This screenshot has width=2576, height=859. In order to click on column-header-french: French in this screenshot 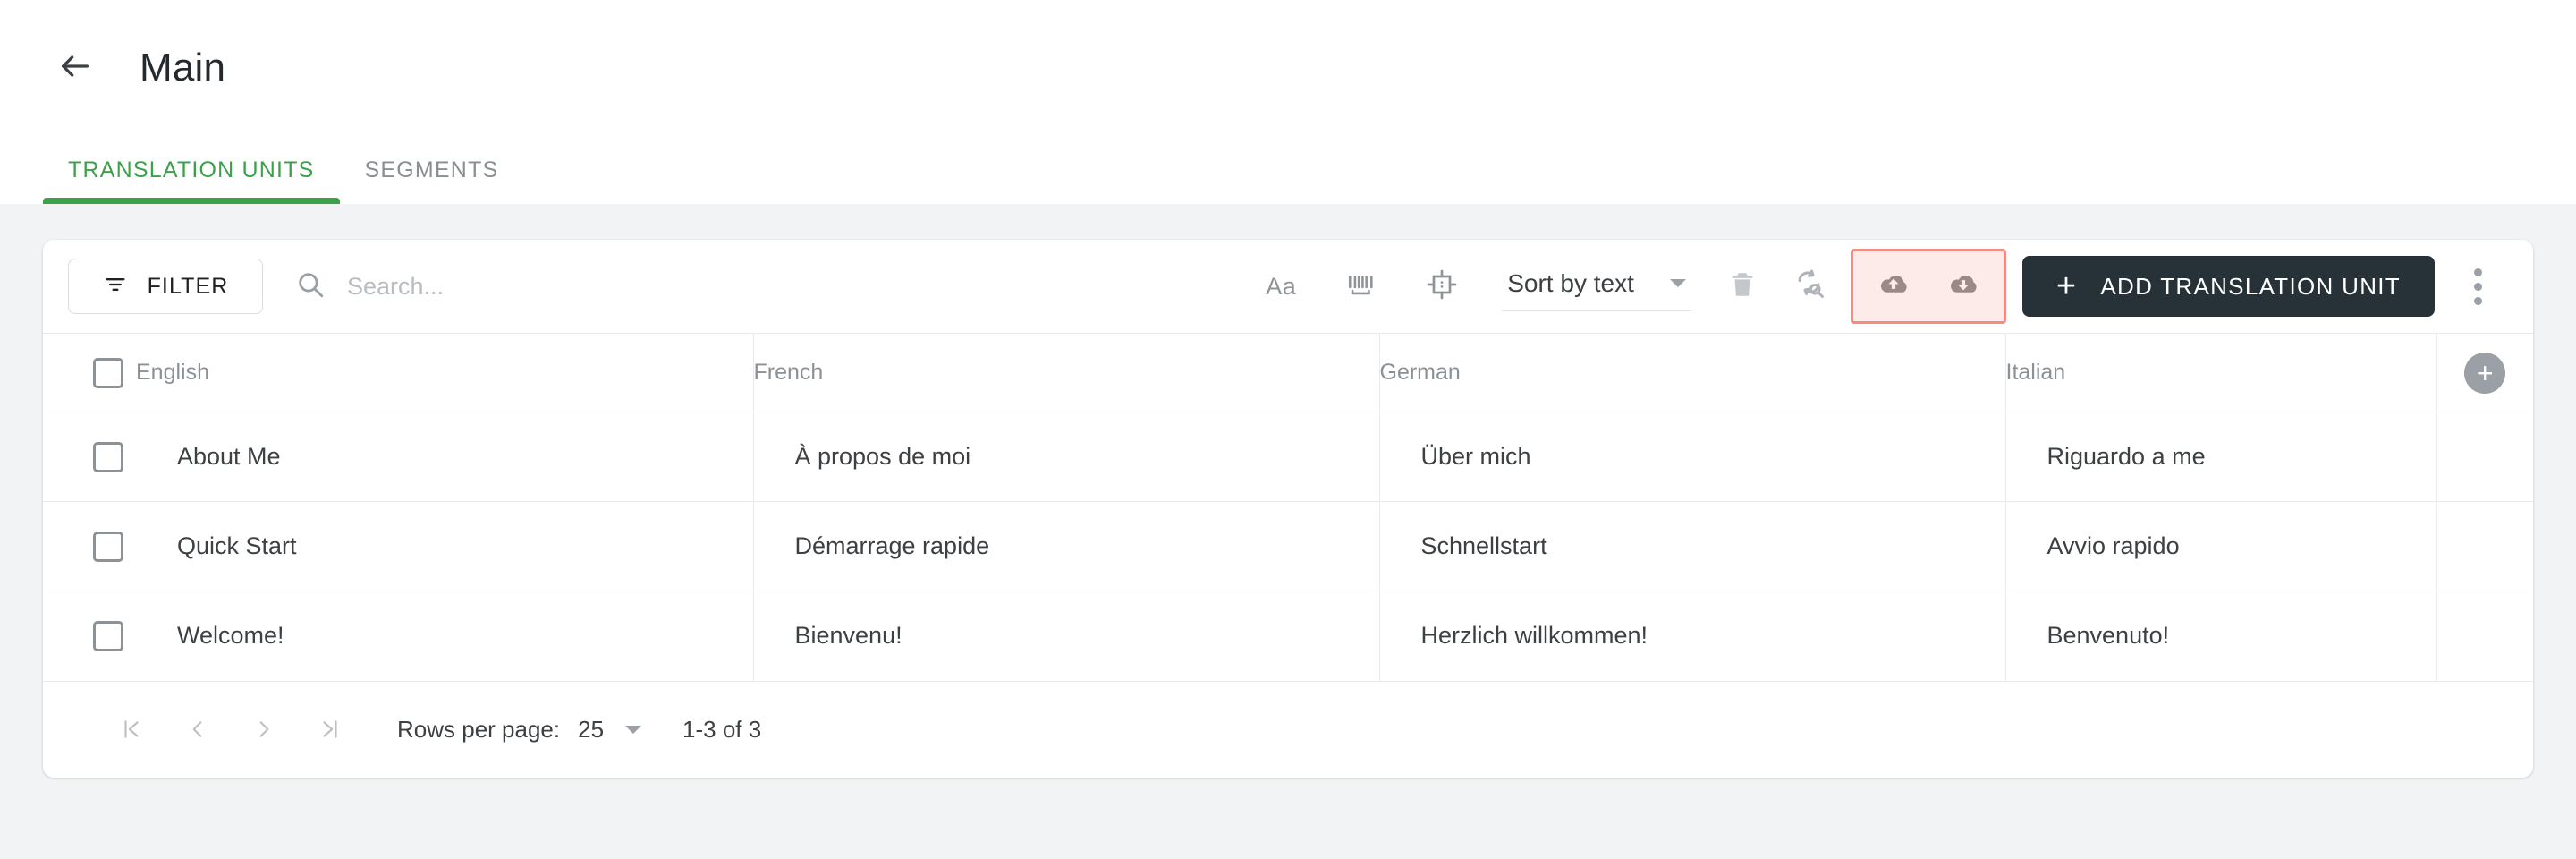, I will do `click(1065, 372)`.